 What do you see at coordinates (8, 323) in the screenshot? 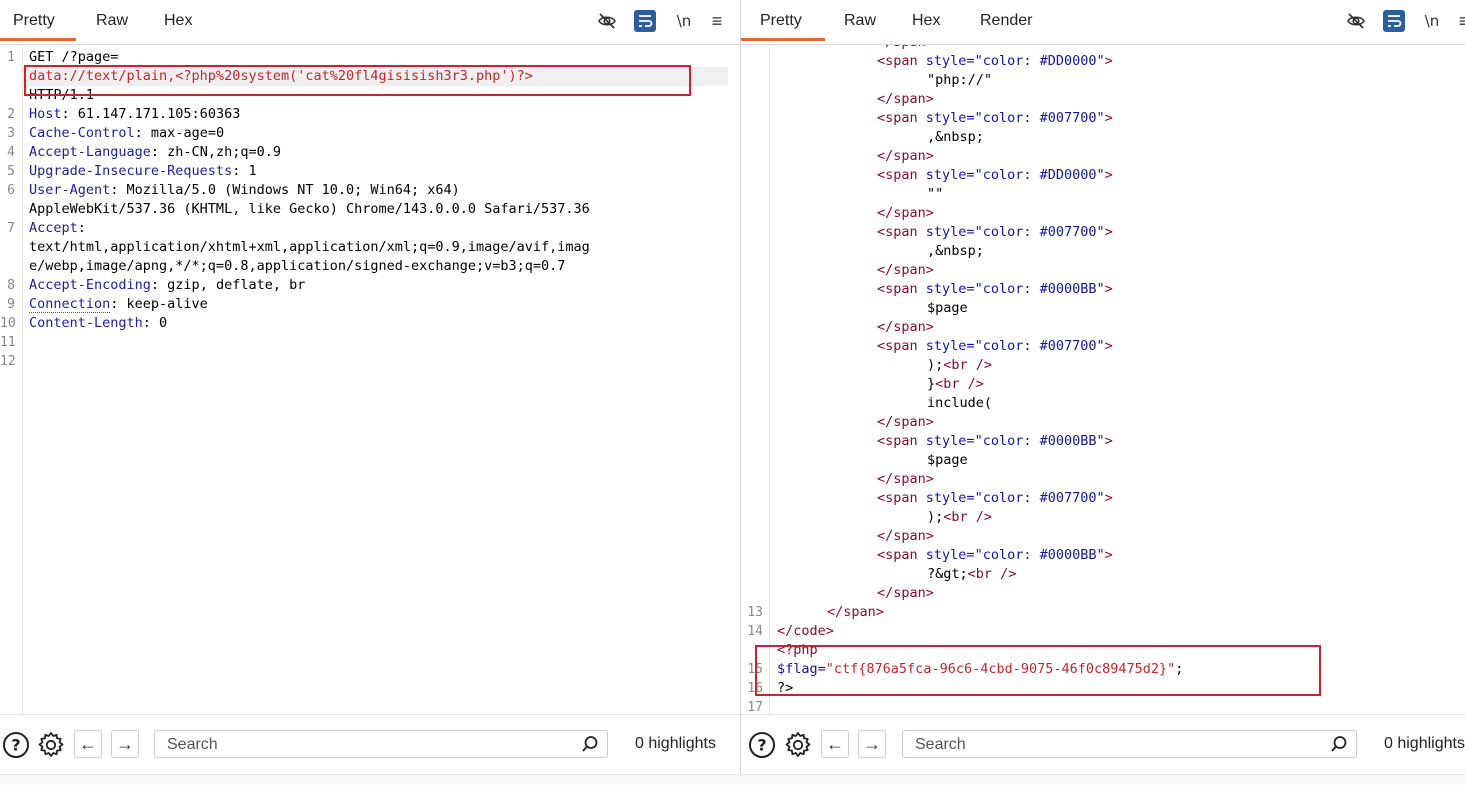
I see `line-number: 10` at bounding box center [8, 323].